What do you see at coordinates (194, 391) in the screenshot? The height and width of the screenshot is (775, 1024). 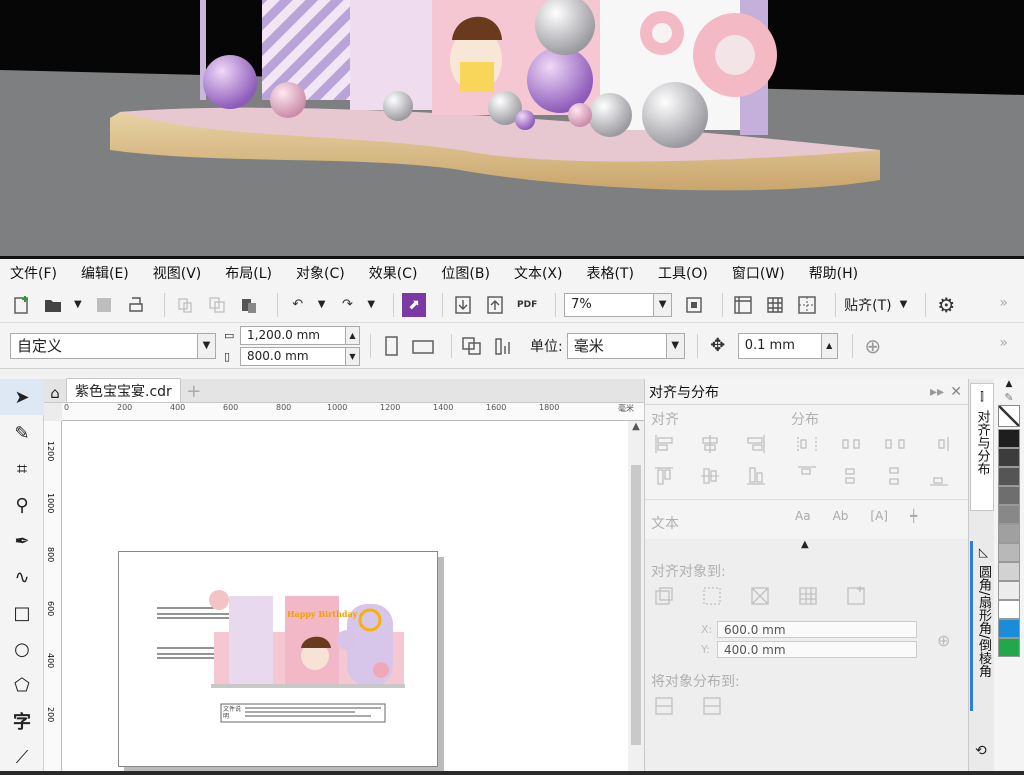 I see `new-tab-icon: +` at bounding box center [194, 391].